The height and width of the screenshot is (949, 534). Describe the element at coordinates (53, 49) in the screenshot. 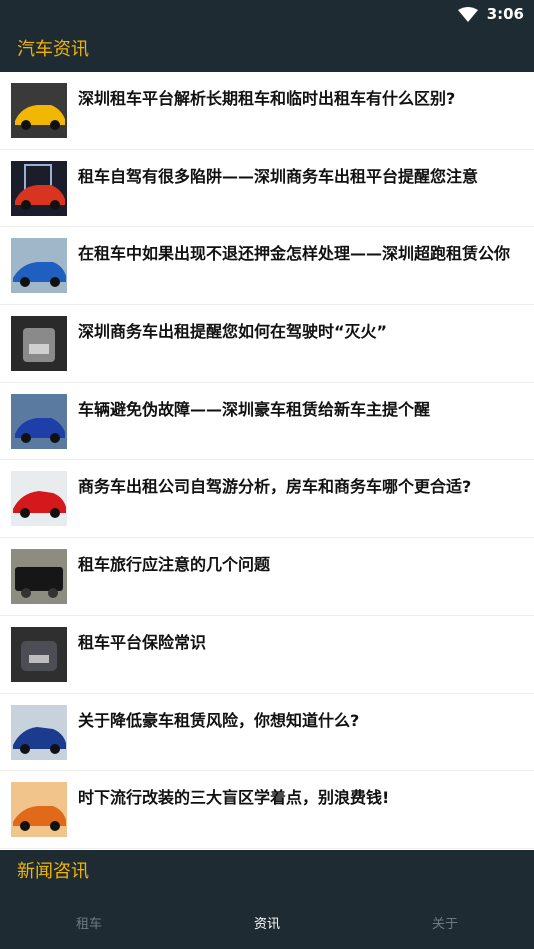

I see `page-title: 汽车资讯` at that location.